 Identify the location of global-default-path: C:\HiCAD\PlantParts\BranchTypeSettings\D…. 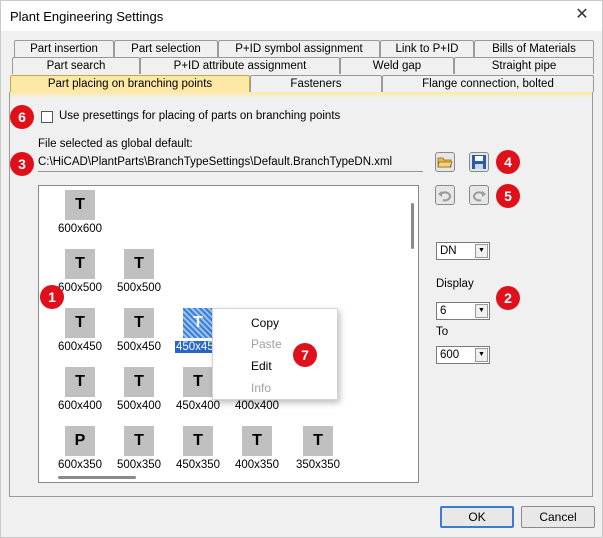
(230, 162).